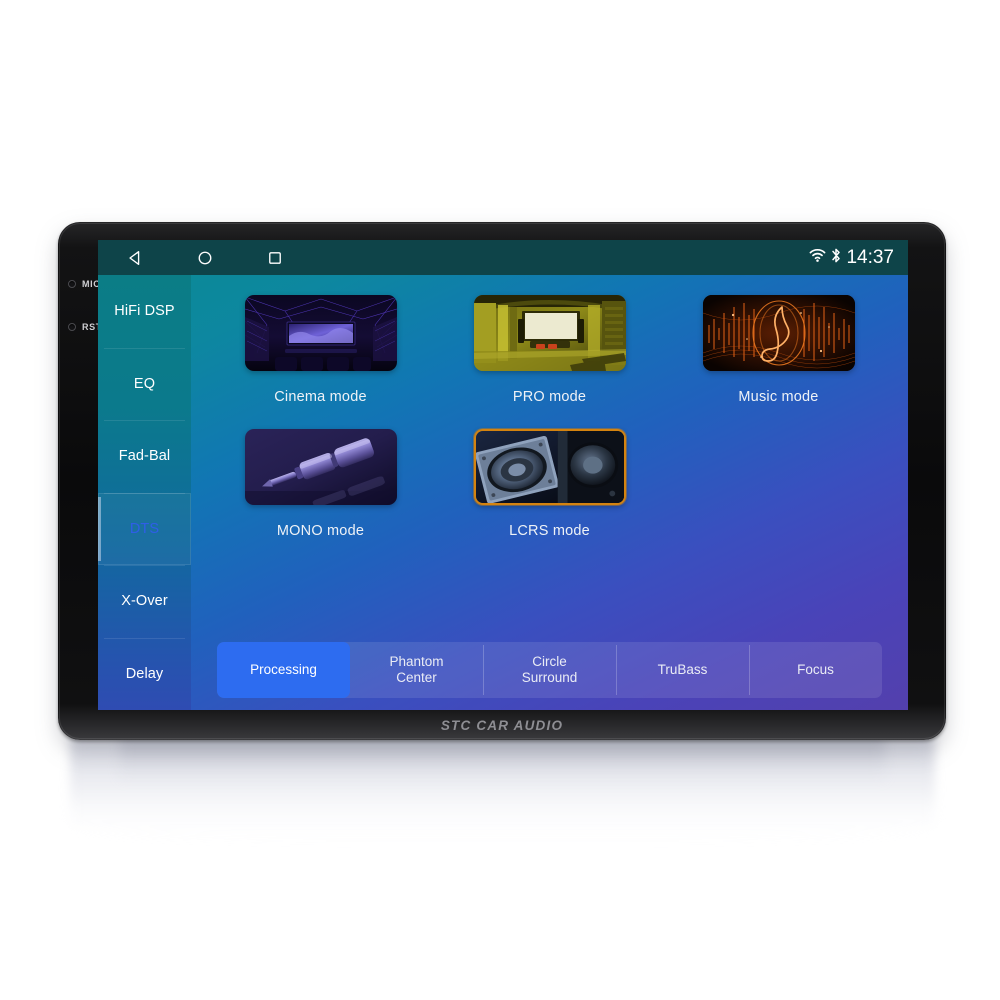 This screenshot has height=1000, width=1000. I want to click on tab-circle-surround: Circle Surround, so click(549, 670).